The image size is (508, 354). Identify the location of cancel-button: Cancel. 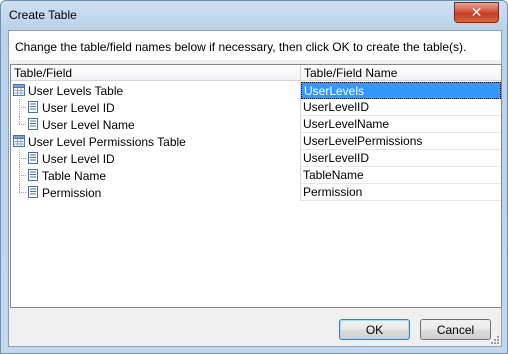
(455, 329).